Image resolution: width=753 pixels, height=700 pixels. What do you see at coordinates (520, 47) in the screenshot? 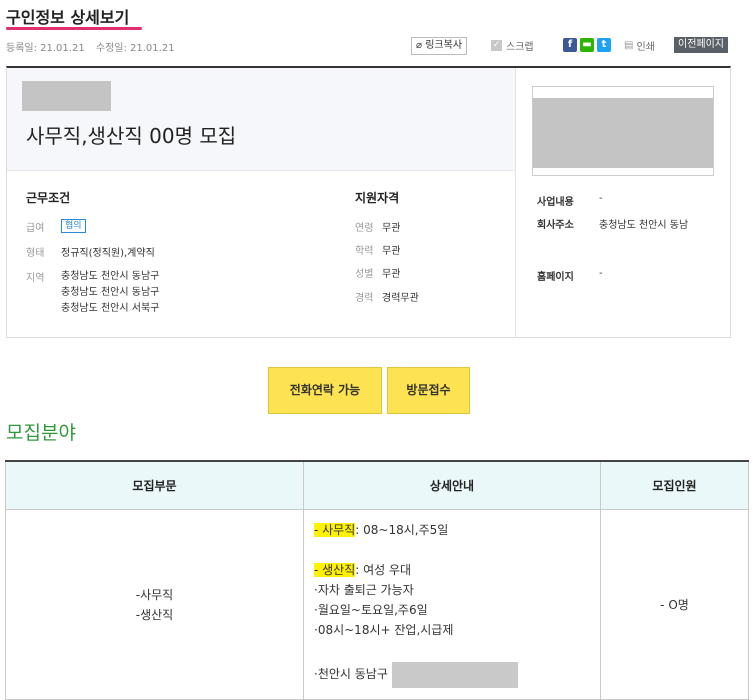
I see `scrap-label: 스크랩` at bounding box center [520, 47].